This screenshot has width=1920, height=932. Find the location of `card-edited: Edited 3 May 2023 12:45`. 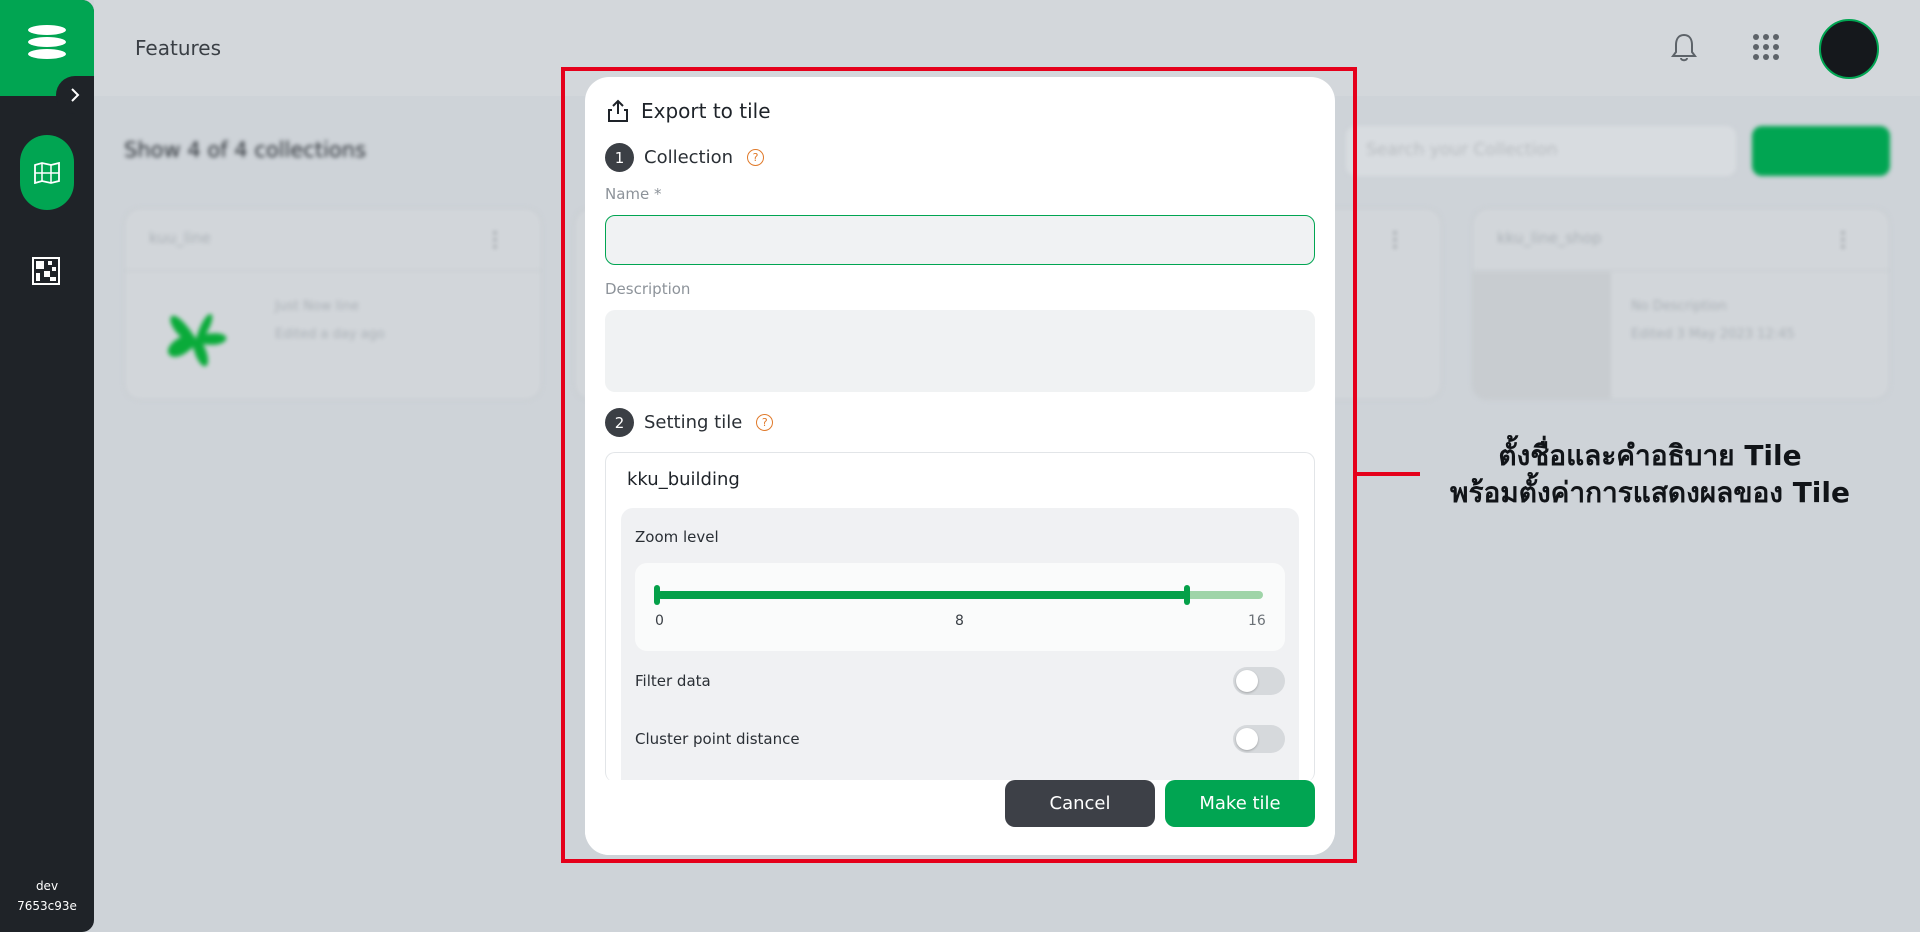

card-edited: Edited 3 May 2023 12:45 is located at coordinates (1713, 334).